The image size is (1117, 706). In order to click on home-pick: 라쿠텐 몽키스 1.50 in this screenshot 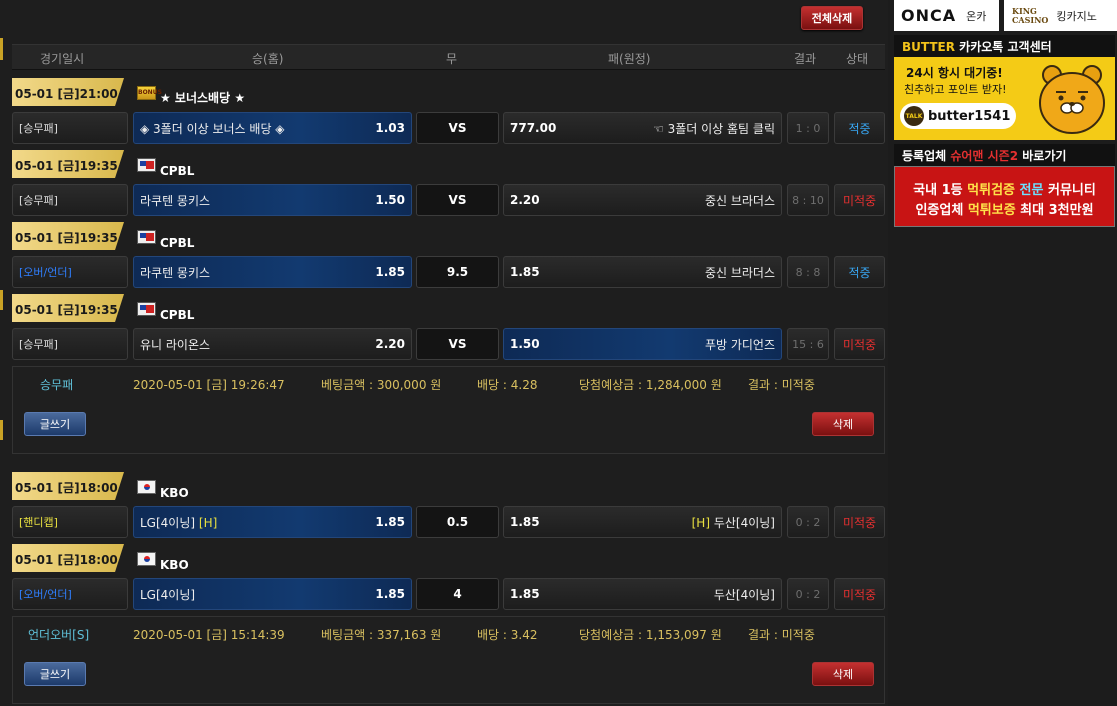, I will do `click(272, 200)`.